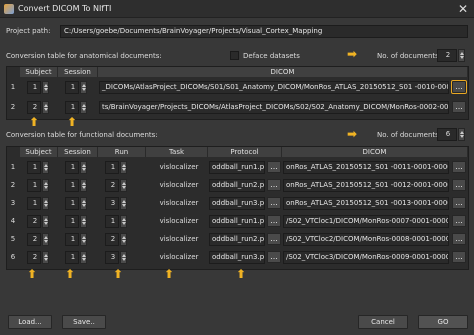 The height and width of the screenshot is (335, 474). Describe the element at coordinates (447, 134) in the screenshot. I see `functional-num-docs-input: 6` at that location.